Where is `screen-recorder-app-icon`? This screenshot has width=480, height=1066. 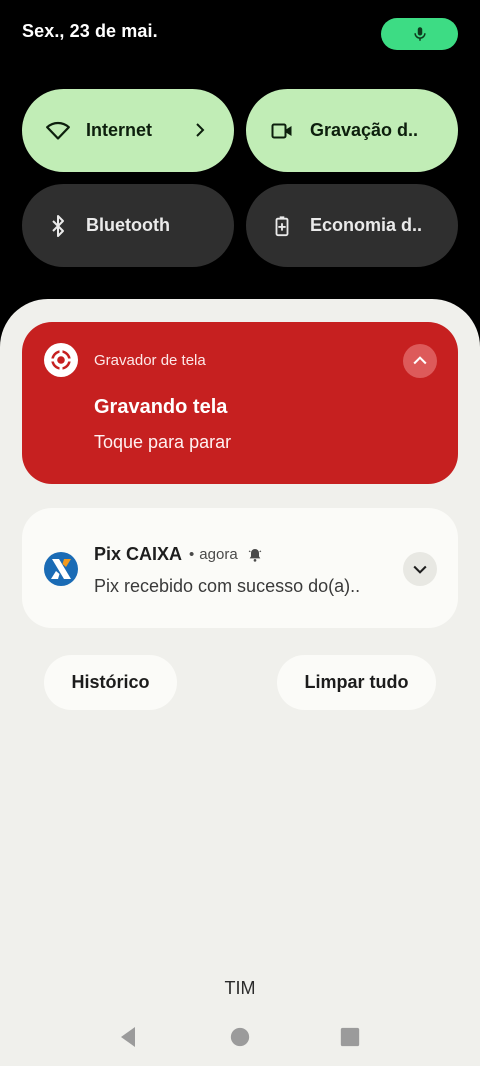 screen-recorder-app-icon is located at coordinates (61, 360).